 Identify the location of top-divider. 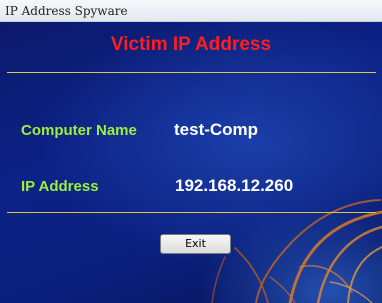
(191, 72).